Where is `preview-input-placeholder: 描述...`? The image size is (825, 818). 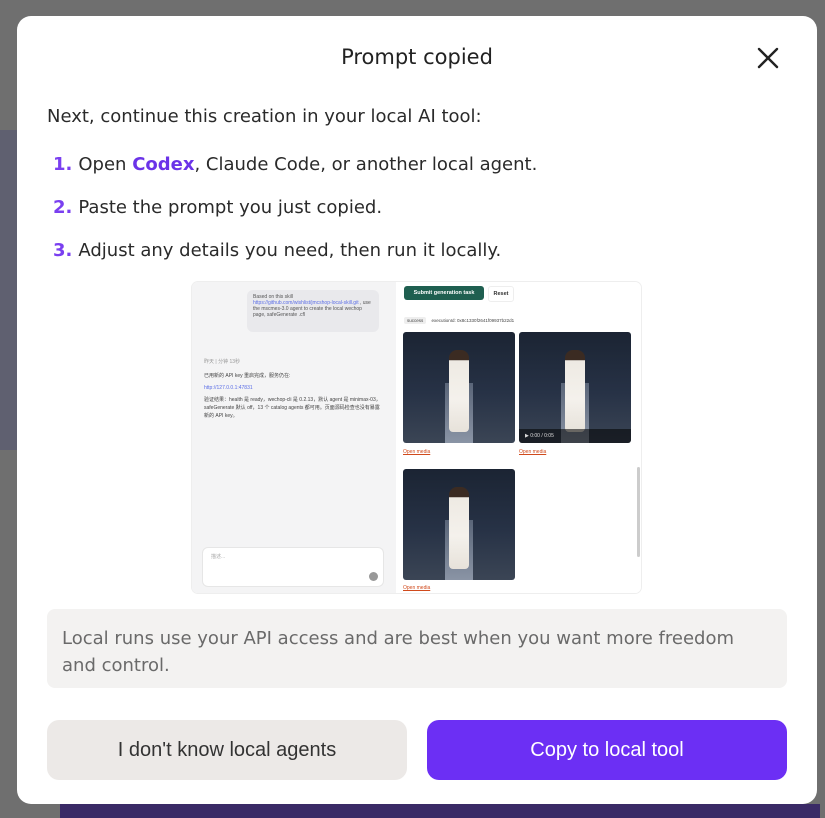
preview-input-placeholder: 描述... is located at coordinates (218, 557).